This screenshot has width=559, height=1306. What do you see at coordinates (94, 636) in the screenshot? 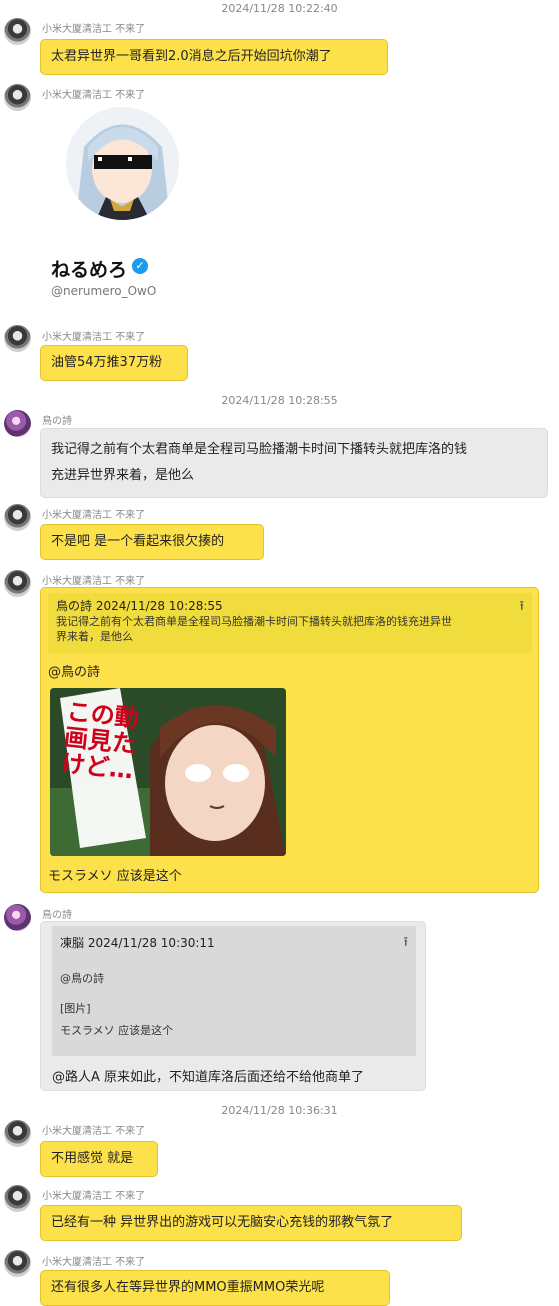
I see `quote-text: 界来着，是他么` at bounding box center [94, 636].